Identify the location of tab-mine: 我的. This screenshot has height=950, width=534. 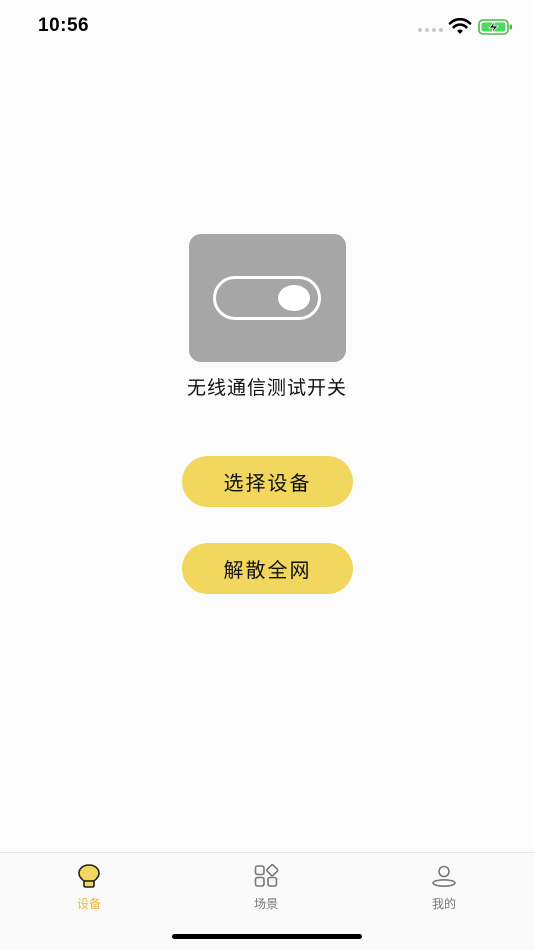
(444, 889).